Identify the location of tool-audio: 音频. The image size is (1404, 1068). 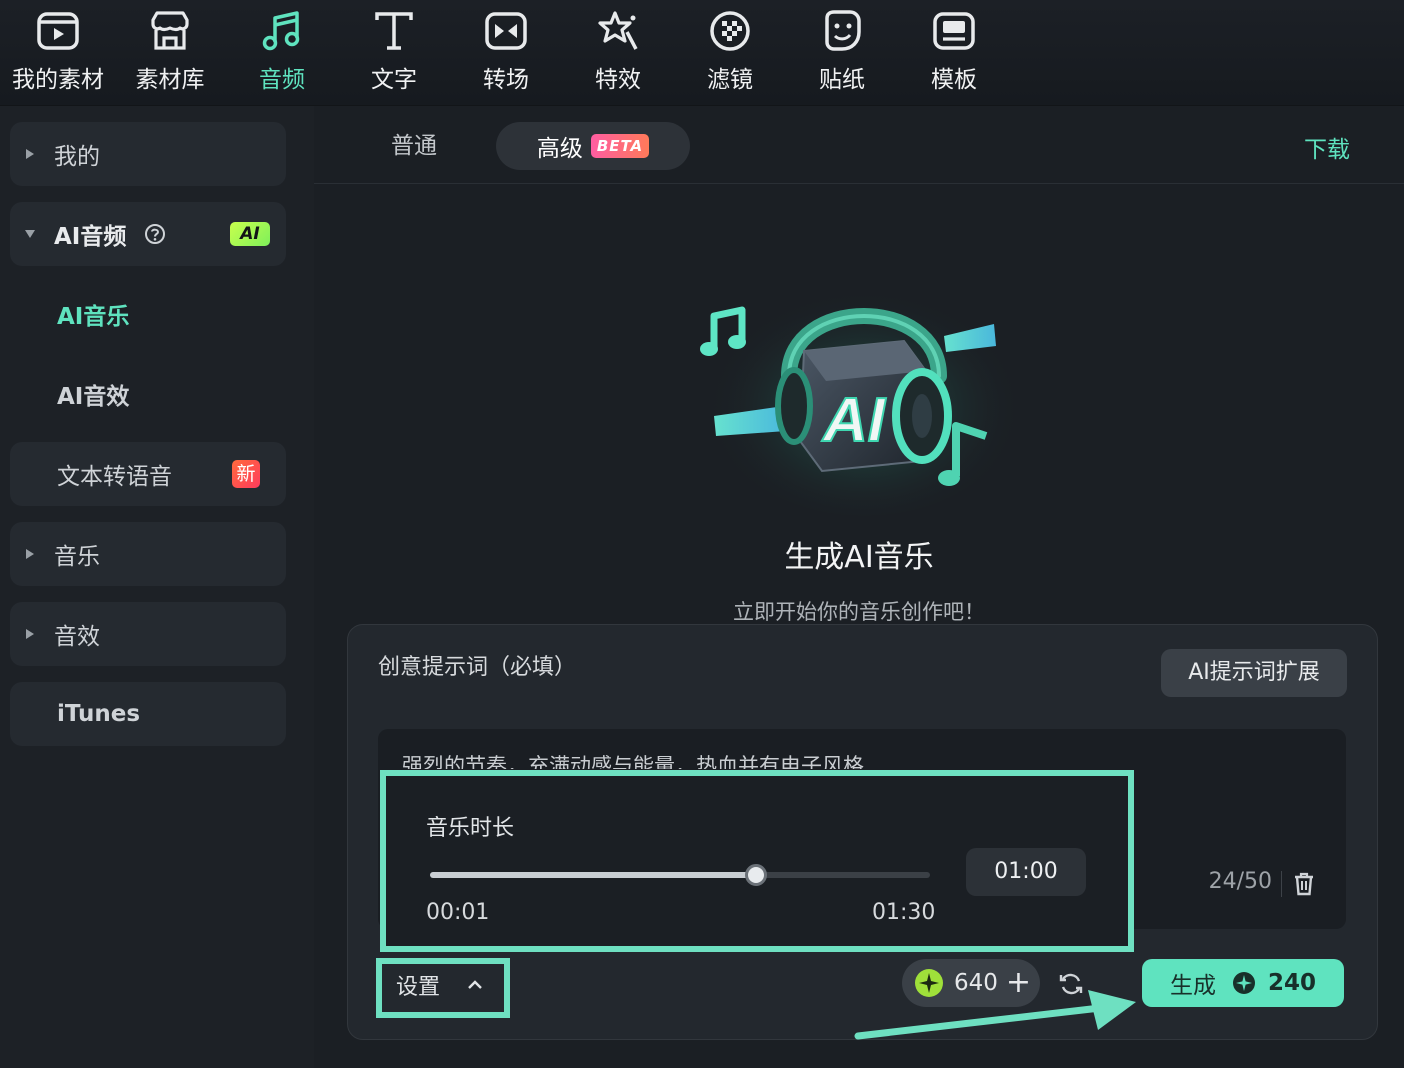
(282, 53).